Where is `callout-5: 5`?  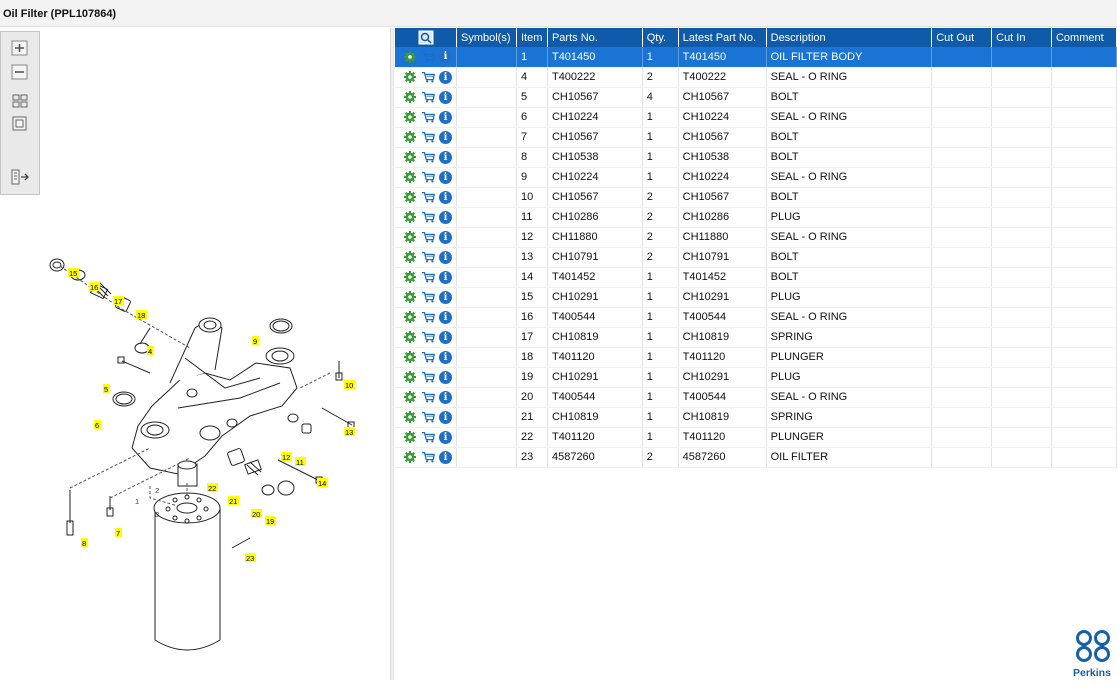
callout-5: 5 is located at coordinates (106, 389).